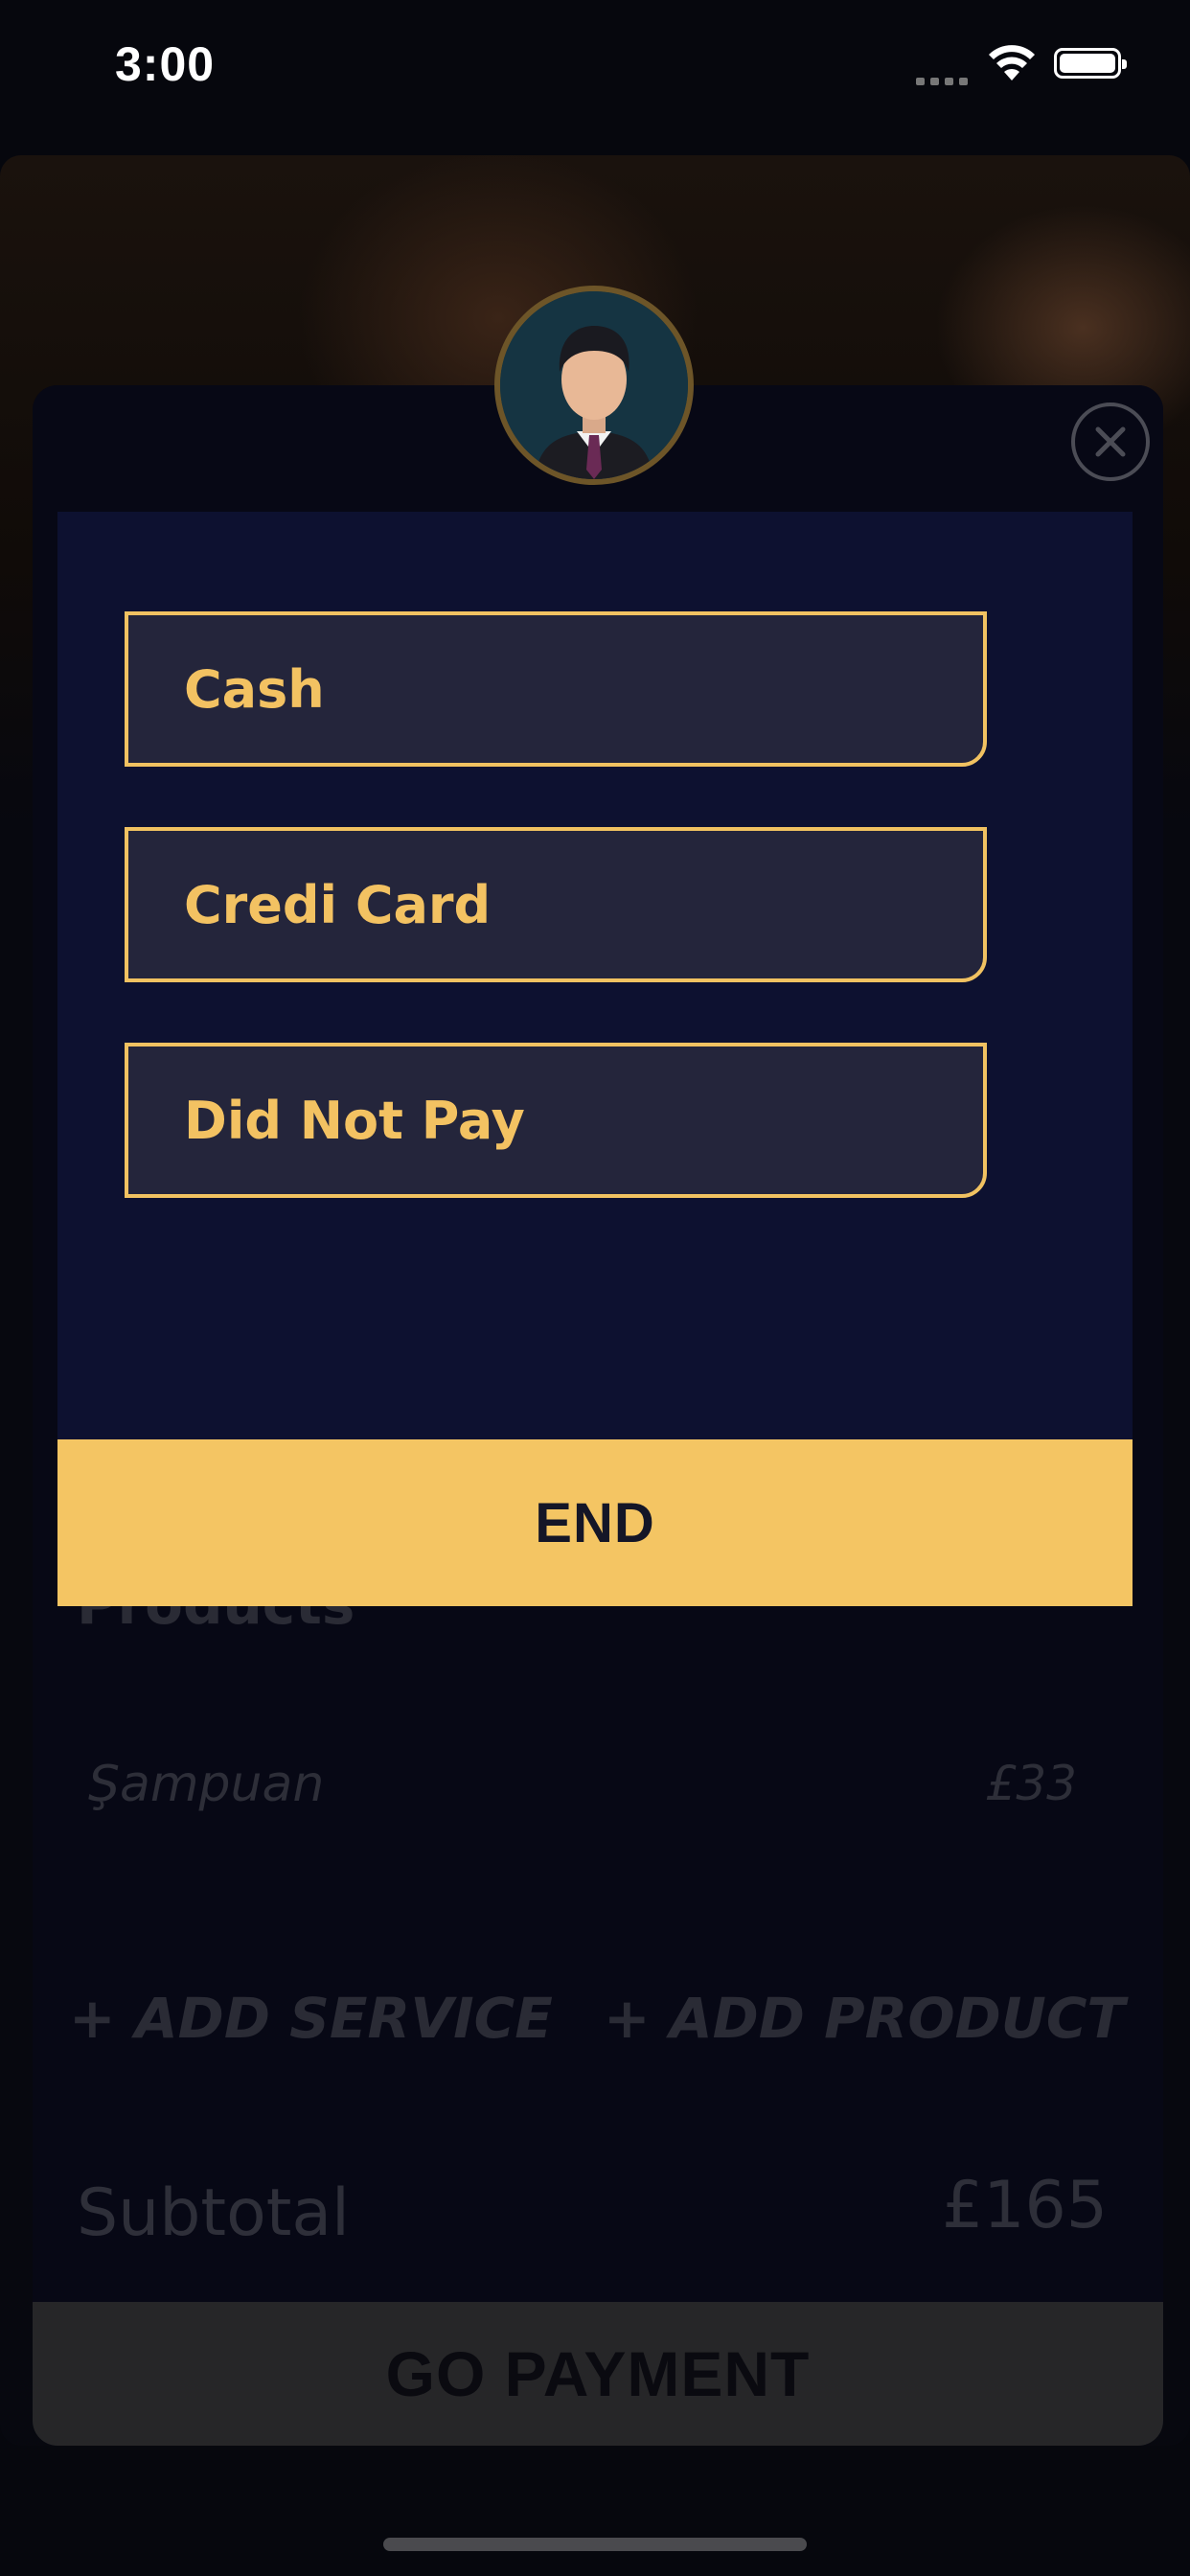 The width and height of the screenshot is (1190, 2576). What do you see at coordinates (207, 1784) in the screenshot?
I see `product-name: Şampuan` at bounding box center [207, 1784].